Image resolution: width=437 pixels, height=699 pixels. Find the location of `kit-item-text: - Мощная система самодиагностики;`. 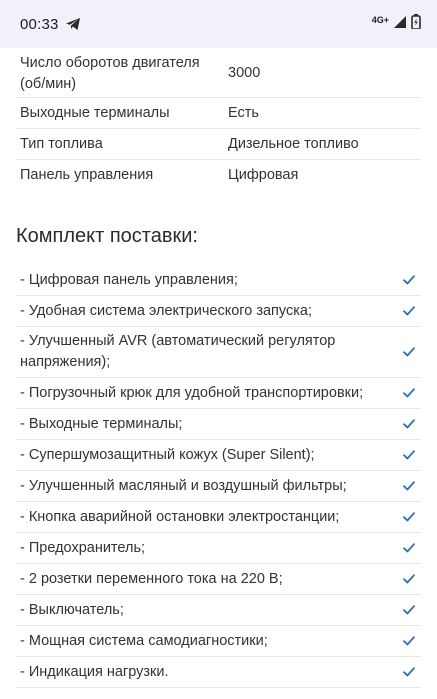

kit-item-text: - Мощная система самодиагностики; is located at coordinates (144, 640).